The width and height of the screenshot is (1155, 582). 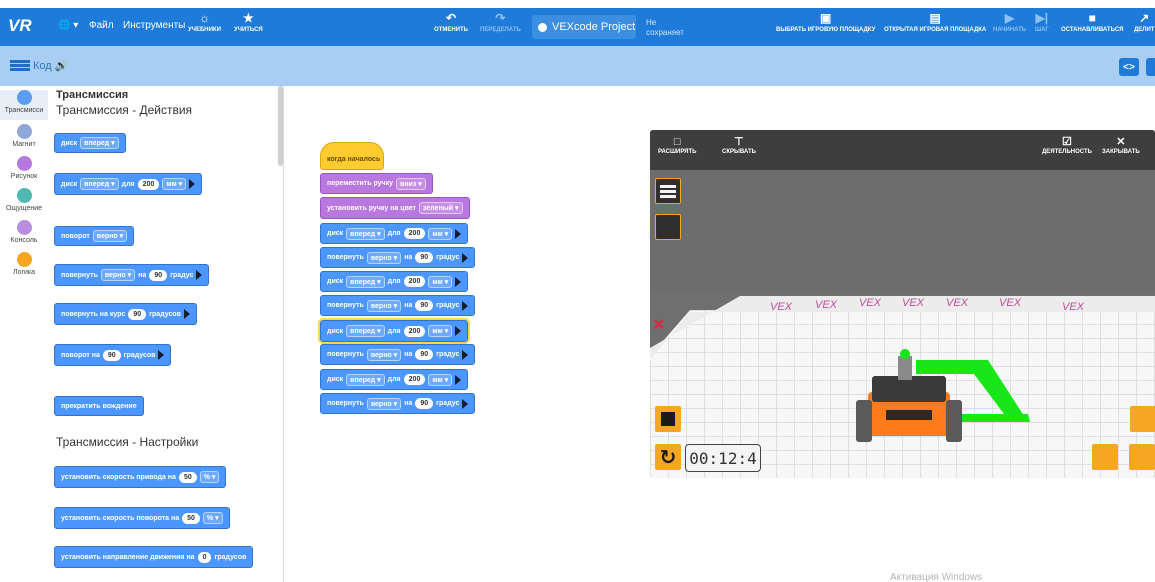 I want to click on help-button, so click(x=1150, y=67).